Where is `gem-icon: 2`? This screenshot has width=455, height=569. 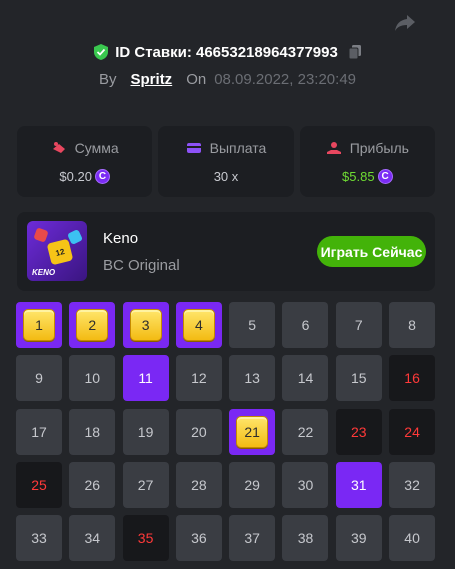
gem-icon: 2 is located at coordinates (92, 325).